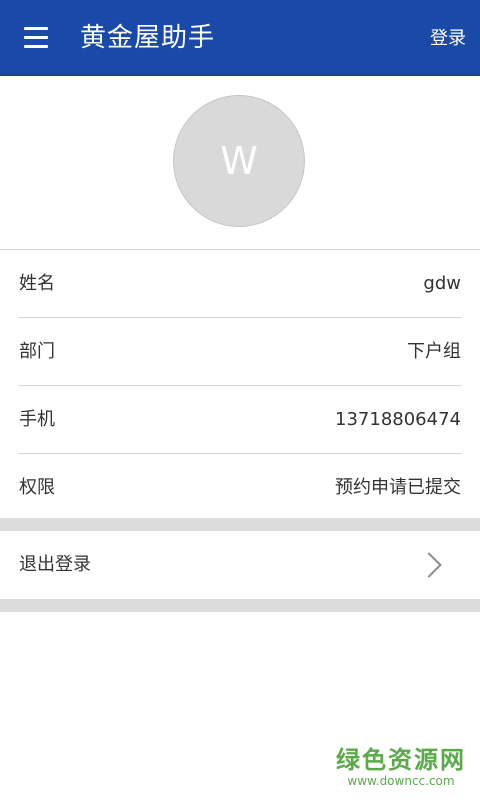 Image resolution: width=480 pixels, height=800 pixels. What do you see at coordinates (442, 283) in the screenshot?
I see `info-value: gdw` at bounding box center [442, 283].